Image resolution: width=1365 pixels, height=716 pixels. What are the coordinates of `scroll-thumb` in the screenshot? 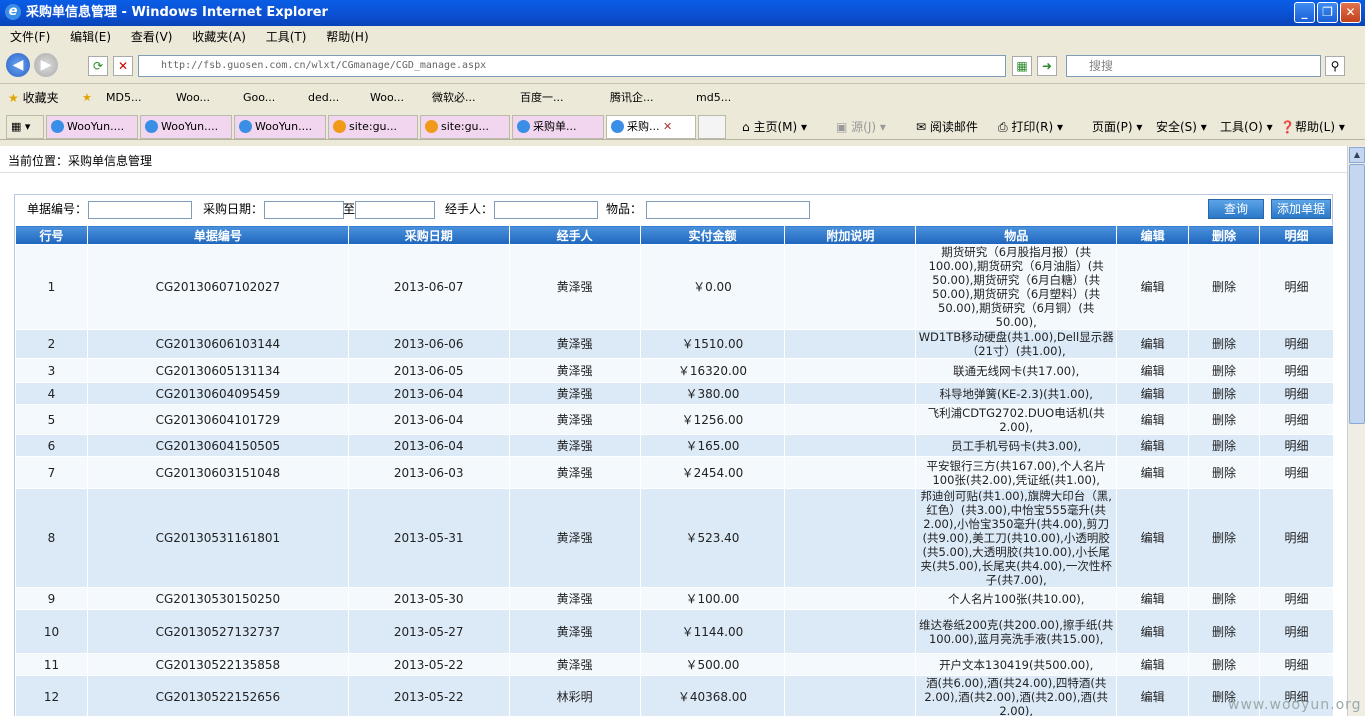 It's located at (1357, 294).